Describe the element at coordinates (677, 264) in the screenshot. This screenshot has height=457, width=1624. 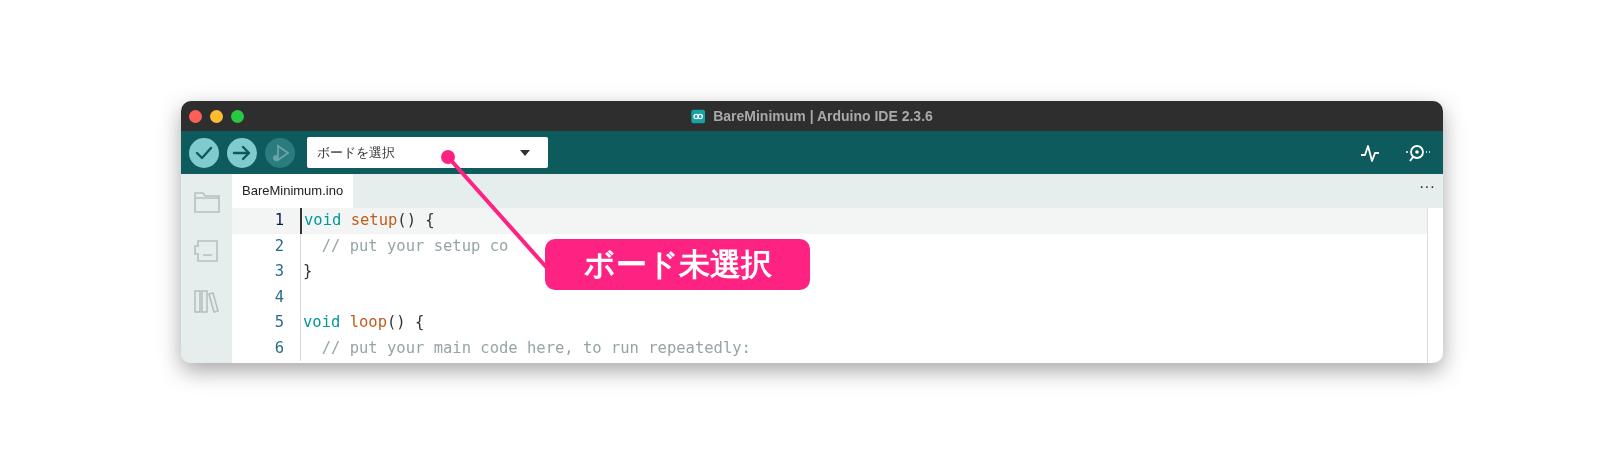
I see `callout-label: ボード未選択` at that location.